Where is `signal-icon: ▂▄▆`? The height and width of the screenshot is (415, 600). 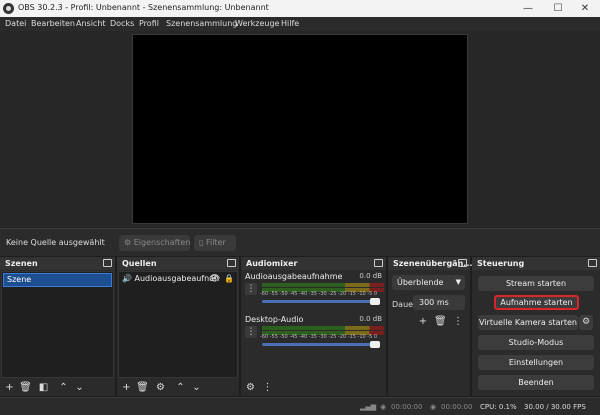
signal-icon: ▂▄▆ is located at coordinates (368, 407).